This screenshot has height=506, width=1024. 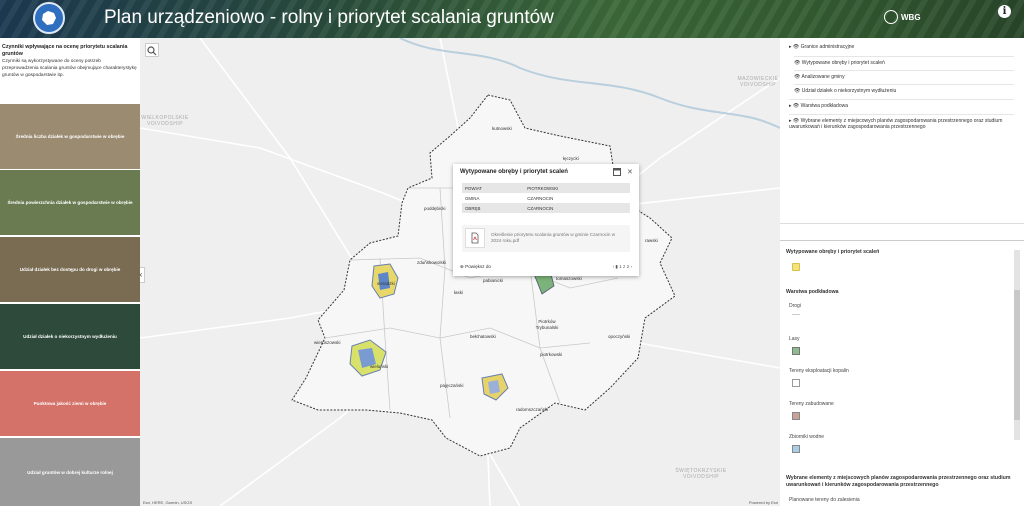 I want to click on layer-label: Warstwa podkładowa, so click(x=824, y=106).